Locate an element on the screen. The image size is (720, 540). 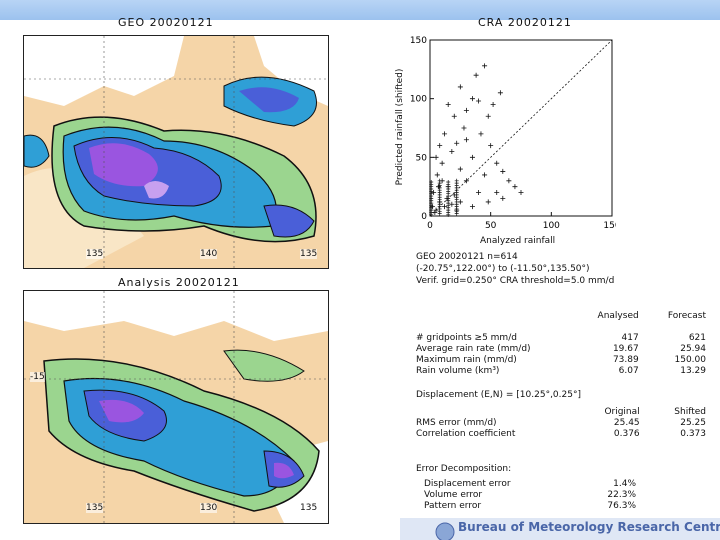
forecast-value: 25.94 is located at coordinates (693, 348).